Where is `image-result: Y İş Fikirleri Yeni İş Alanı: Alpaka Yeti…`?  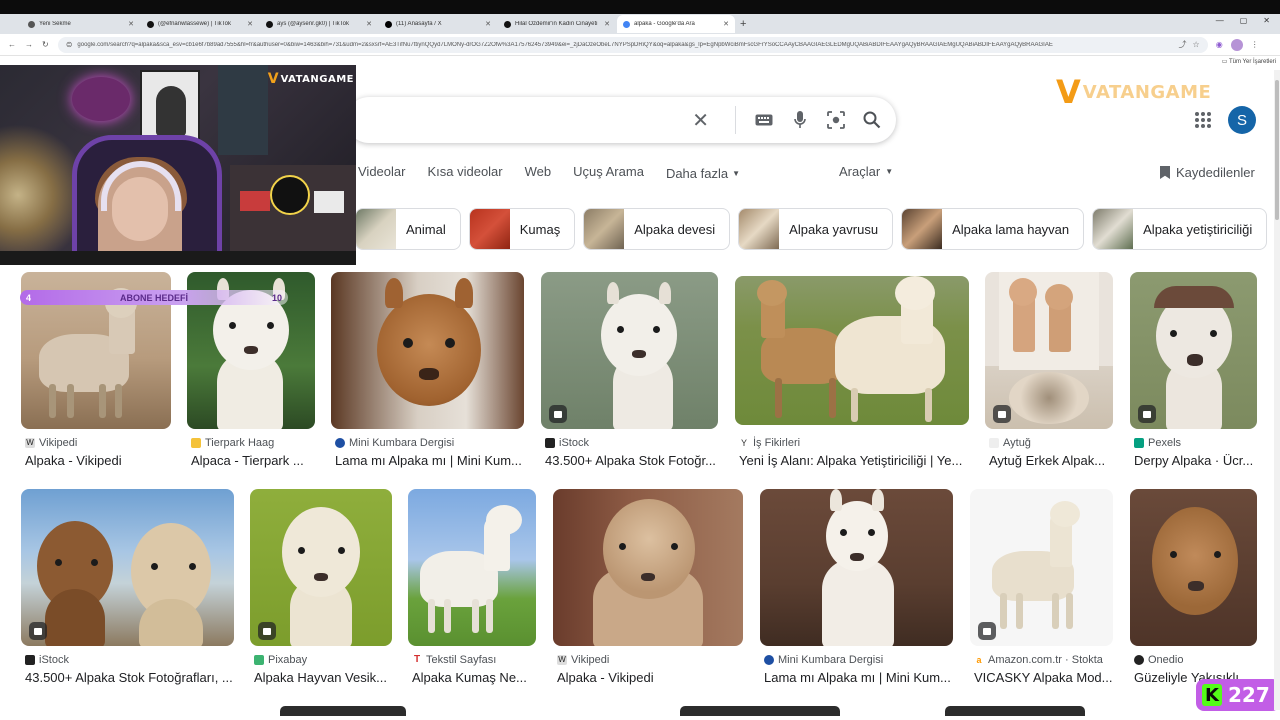 image-result: Y İş Fikirleri Yeni İş Alanı: Alpaka Yeti… is located at coordinates (852, 372).